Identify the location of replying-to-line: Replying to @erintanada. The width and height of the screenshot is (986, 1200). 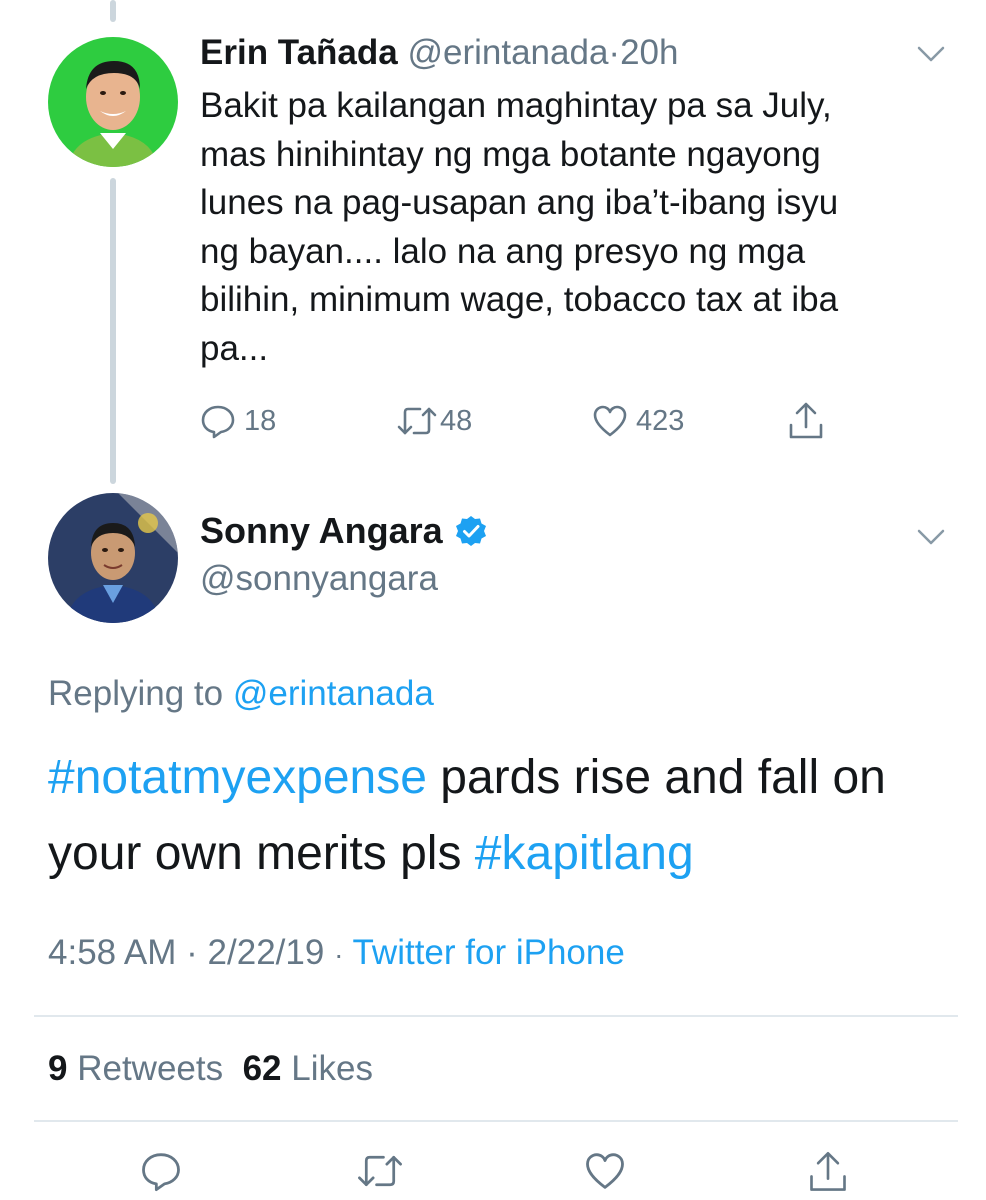
(241, 694).